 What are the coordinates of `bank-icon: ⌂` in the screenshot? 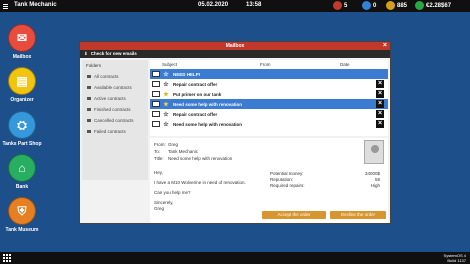 It's located at (22, 168).